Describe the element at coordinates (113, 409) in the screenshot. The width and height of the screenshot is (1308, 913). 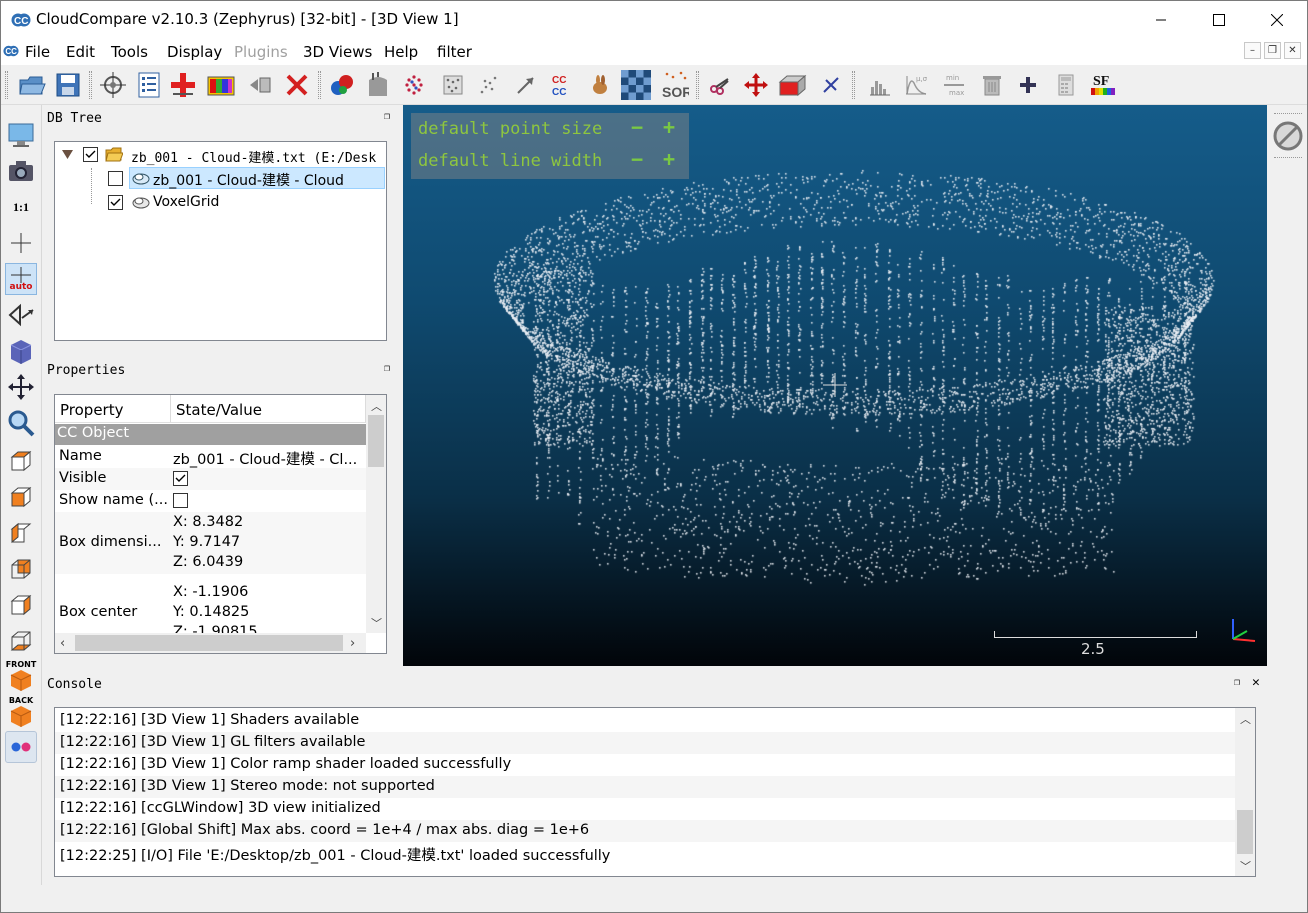
I see `col-header-property: Property` at that location.